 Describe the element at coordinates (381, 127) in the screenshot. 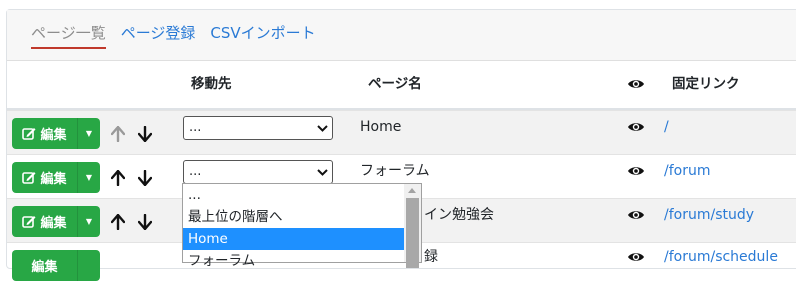

I see `page-name: Home` at that location.